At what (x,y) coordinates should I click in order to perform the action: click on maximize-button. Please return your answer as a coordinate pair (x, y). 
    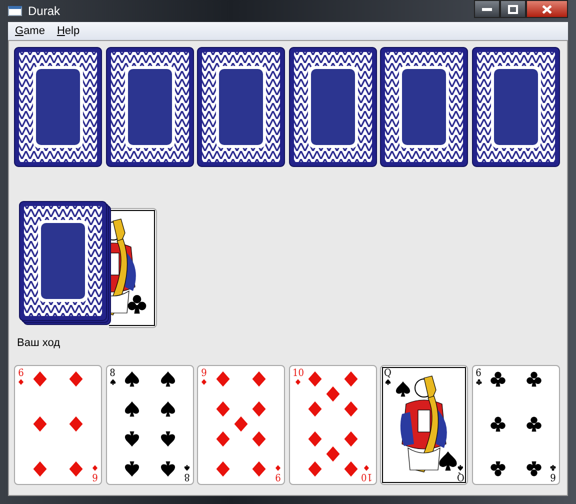
    Looking at the image, I should click on (513, 9).